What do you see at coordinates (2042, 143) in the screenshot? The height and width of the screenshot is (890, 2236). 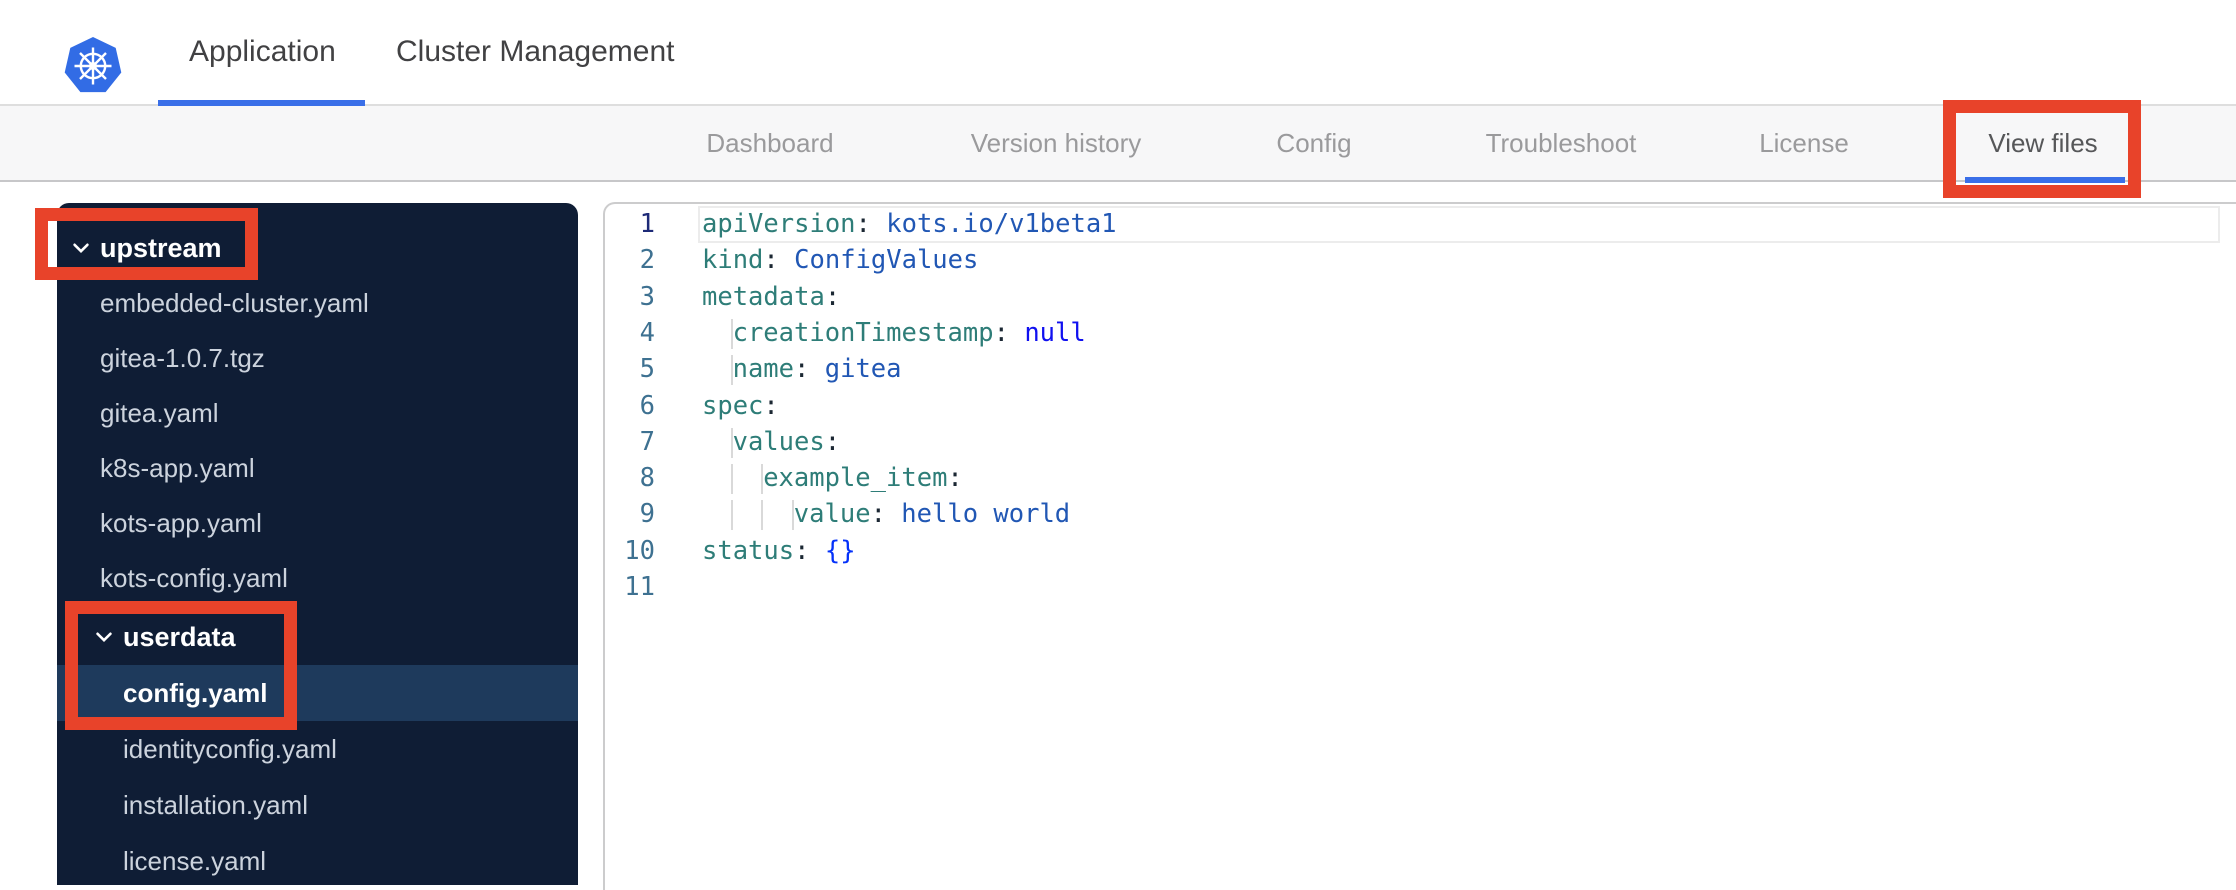 I see `subnav-tab-view-files: View files` at bounding box center [2042, 143].